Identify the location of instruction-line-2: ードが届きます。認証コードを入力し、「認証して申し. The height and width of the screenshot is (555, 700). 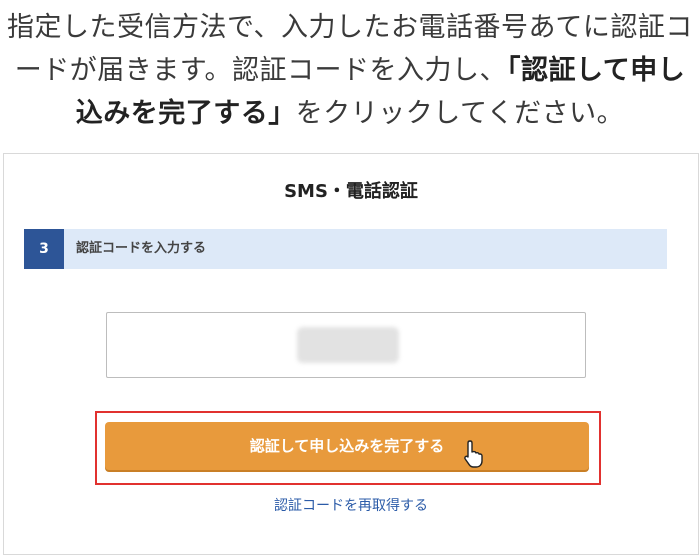
(350, 70).